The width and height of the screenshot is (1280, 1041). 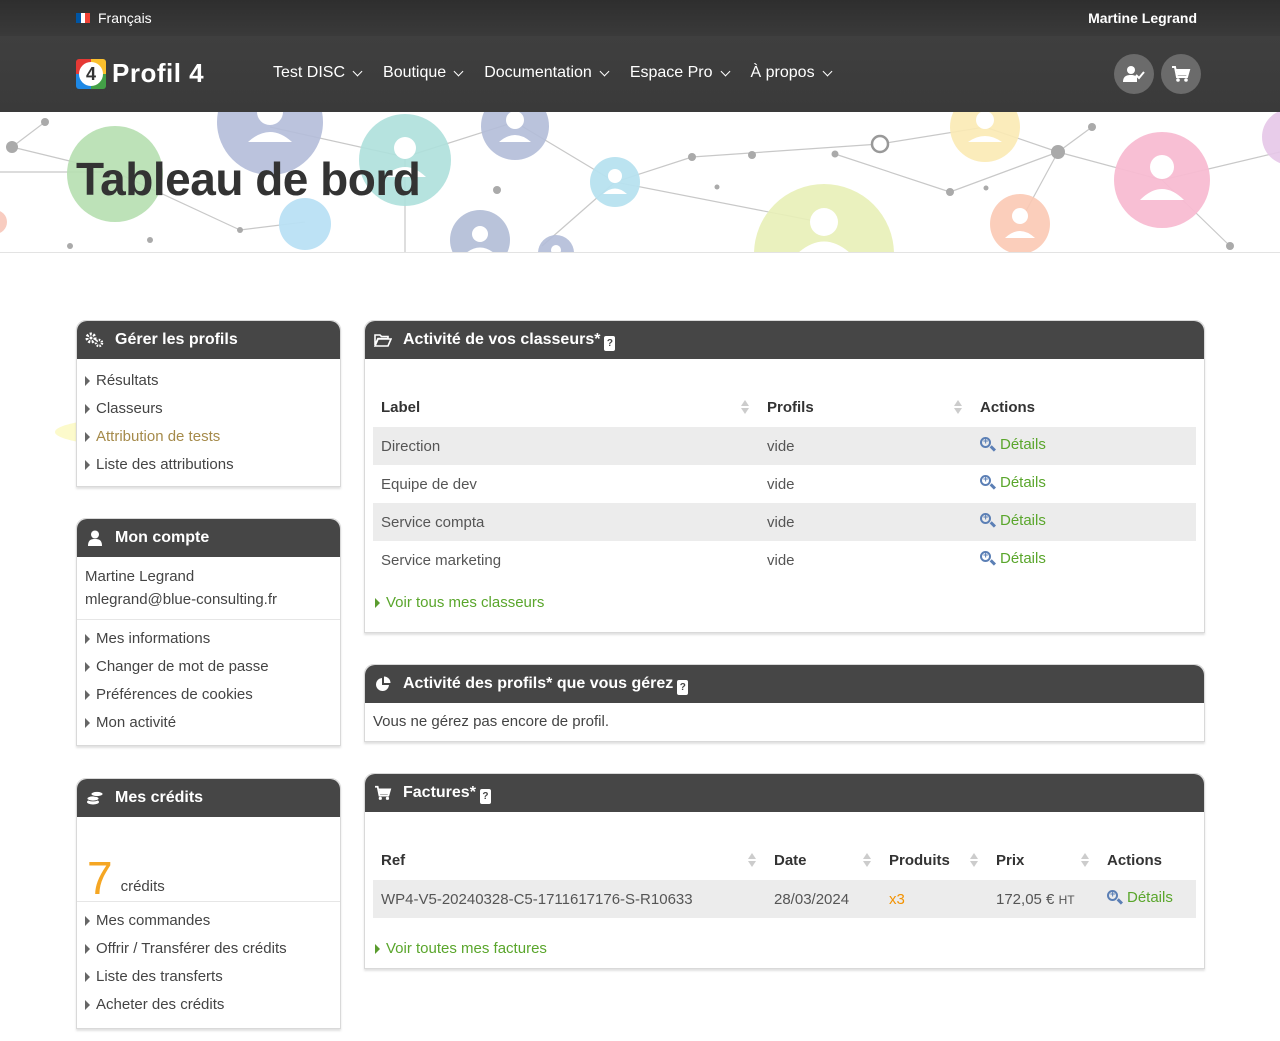 I want to click on menu-test-disc: Test DISC, so click(x=318, y=73).